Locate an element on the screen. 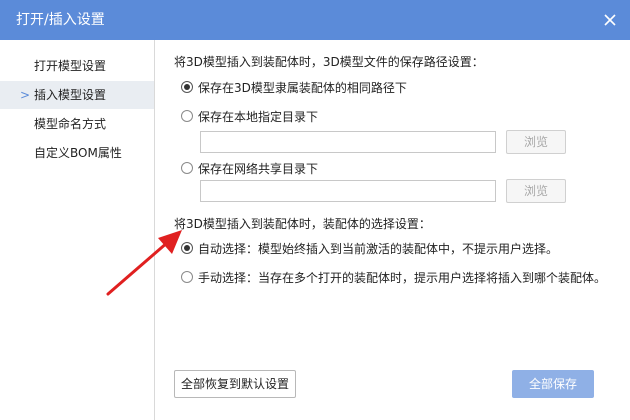 This screenshot has height=420, width=630. radio-manual-select: 手动选择：当存在多个打开的装配体时，提示用户选择将插入到哪个装配体。 is located at coordinates (393, 277).